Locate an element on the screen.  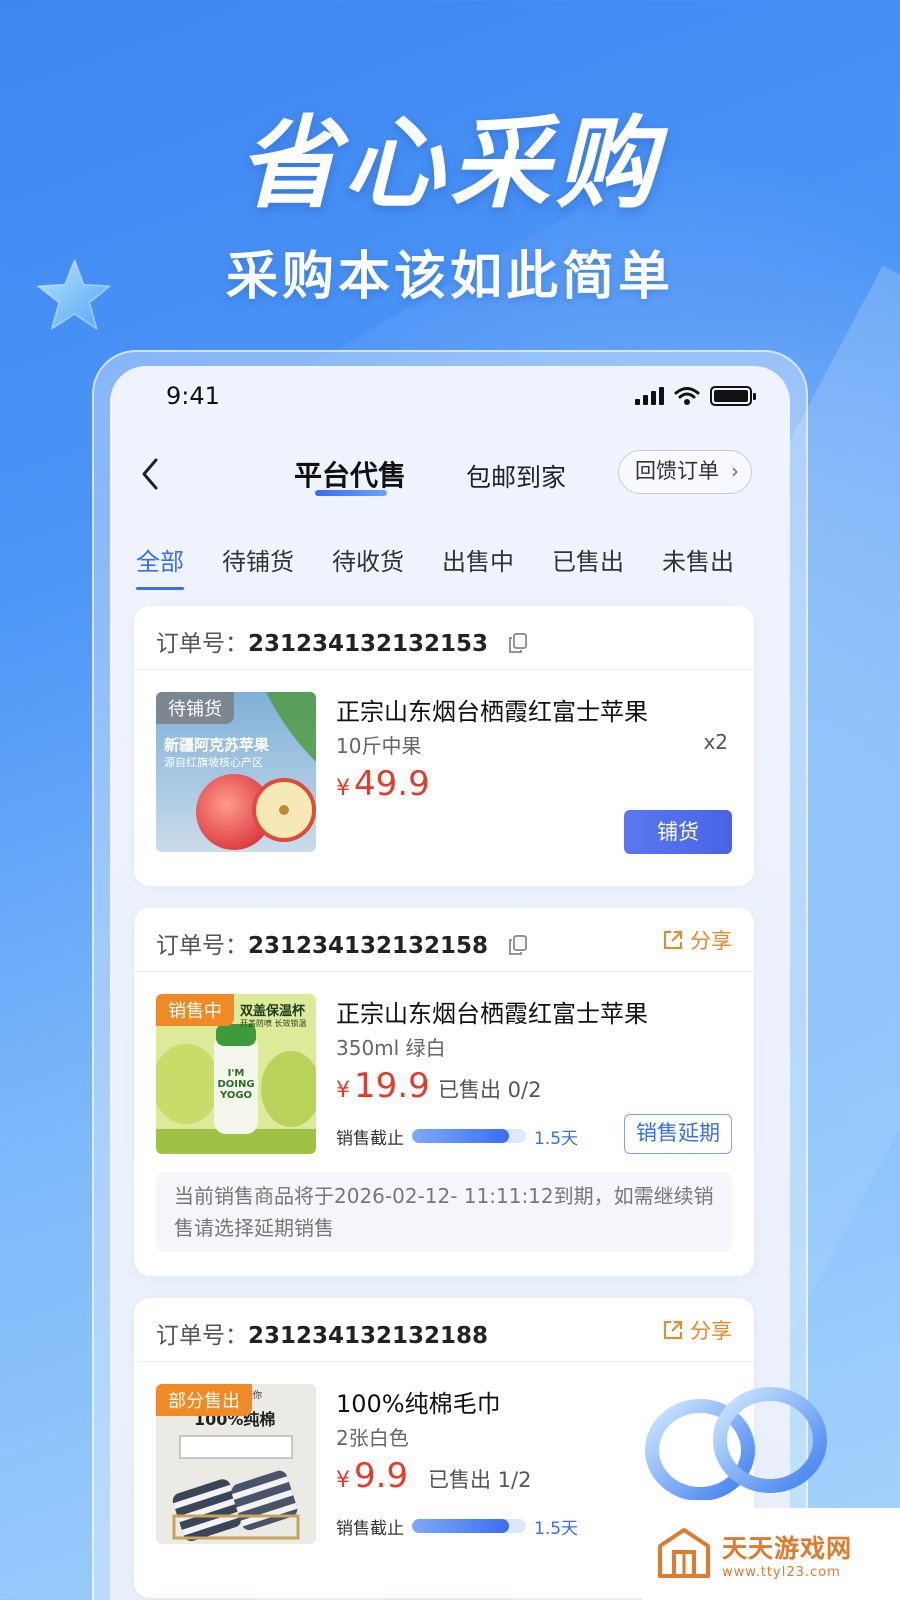
product-spec: 350ml 绿白 is located at coordinates (391, 1048).